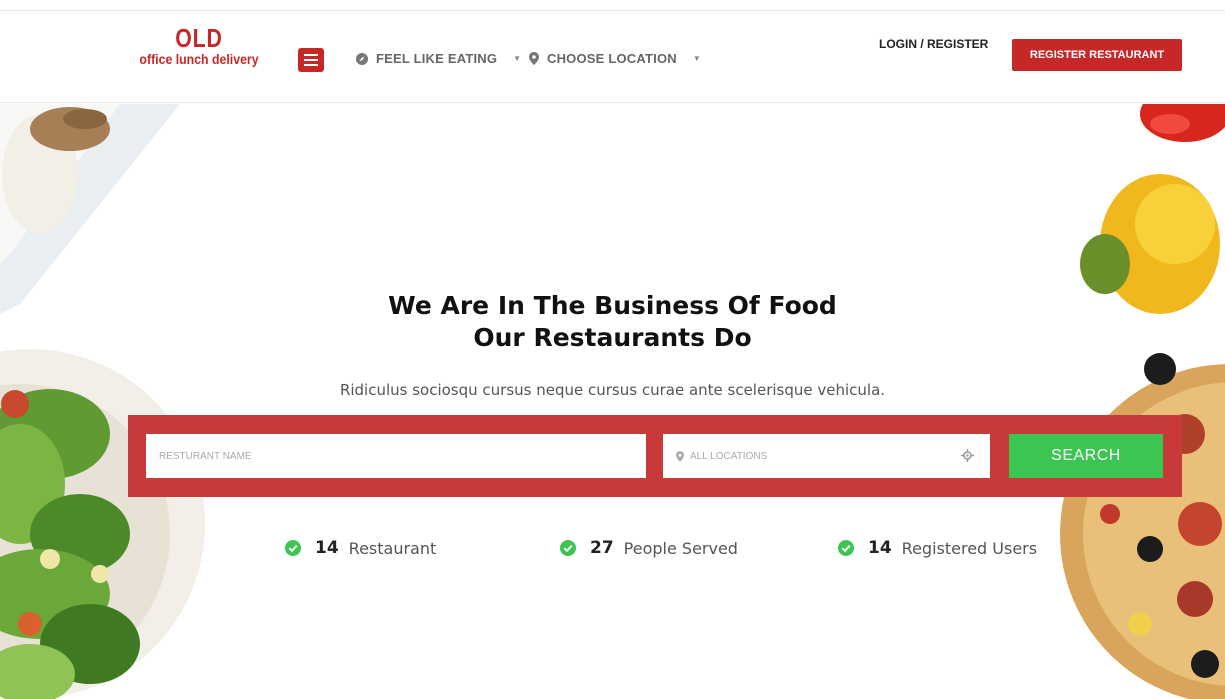  Describe the element at coordinates (612, 305) in the screenshot. I see `hero-title-line-1: We Are In The Business Of Food` at that location.